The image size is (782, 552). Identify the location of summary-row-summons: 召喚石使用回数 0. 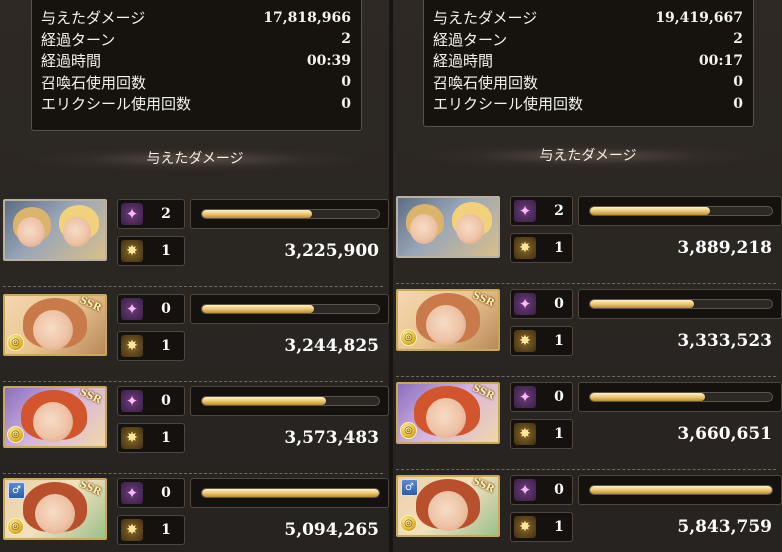
(588, 83).